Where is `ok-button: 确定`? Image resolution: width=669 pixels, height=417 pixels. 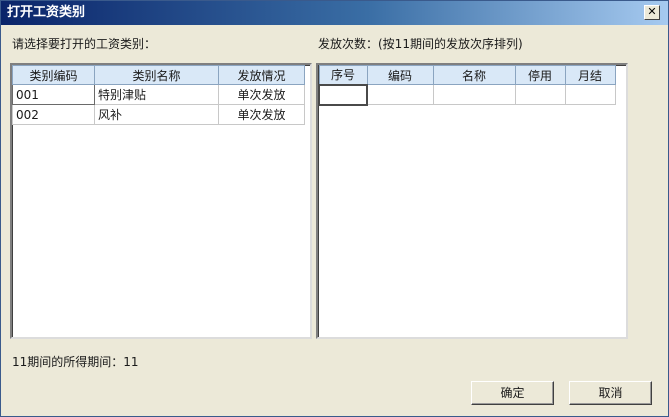
ok-button: 确定 is located at coordinates (512, 393).